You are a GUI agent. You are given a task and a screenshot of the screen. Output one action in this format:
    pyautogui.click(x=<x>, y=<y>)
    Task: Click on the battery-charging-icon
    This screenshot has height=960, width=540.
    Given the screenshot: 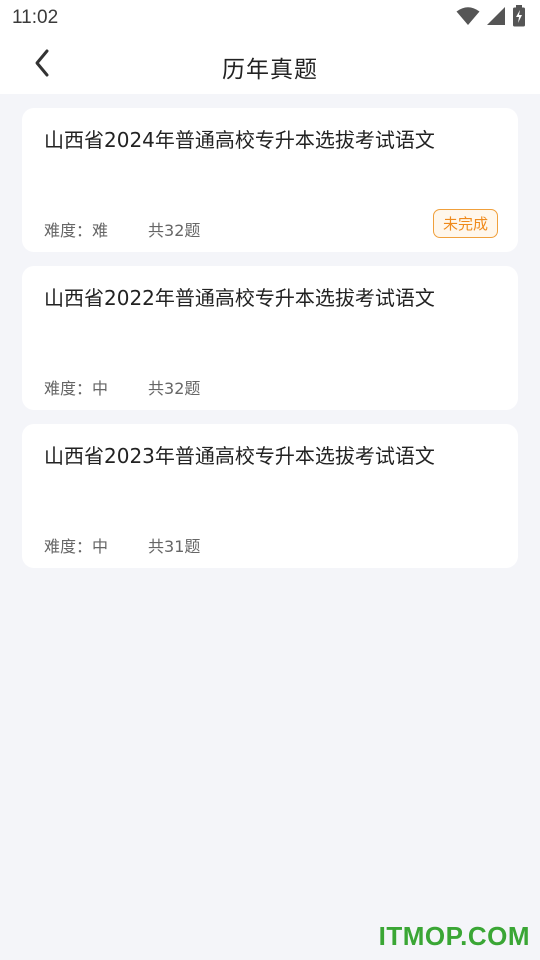 What is the action you would take?
    pyautogui.click(x=519, y=18)
    